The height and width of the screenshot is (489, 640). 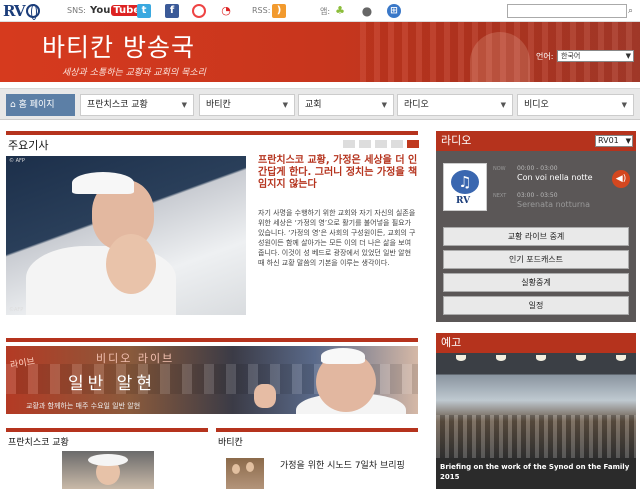 I want to click on radio-channel-select: RV01 ▼, so click(x=614, y=141).